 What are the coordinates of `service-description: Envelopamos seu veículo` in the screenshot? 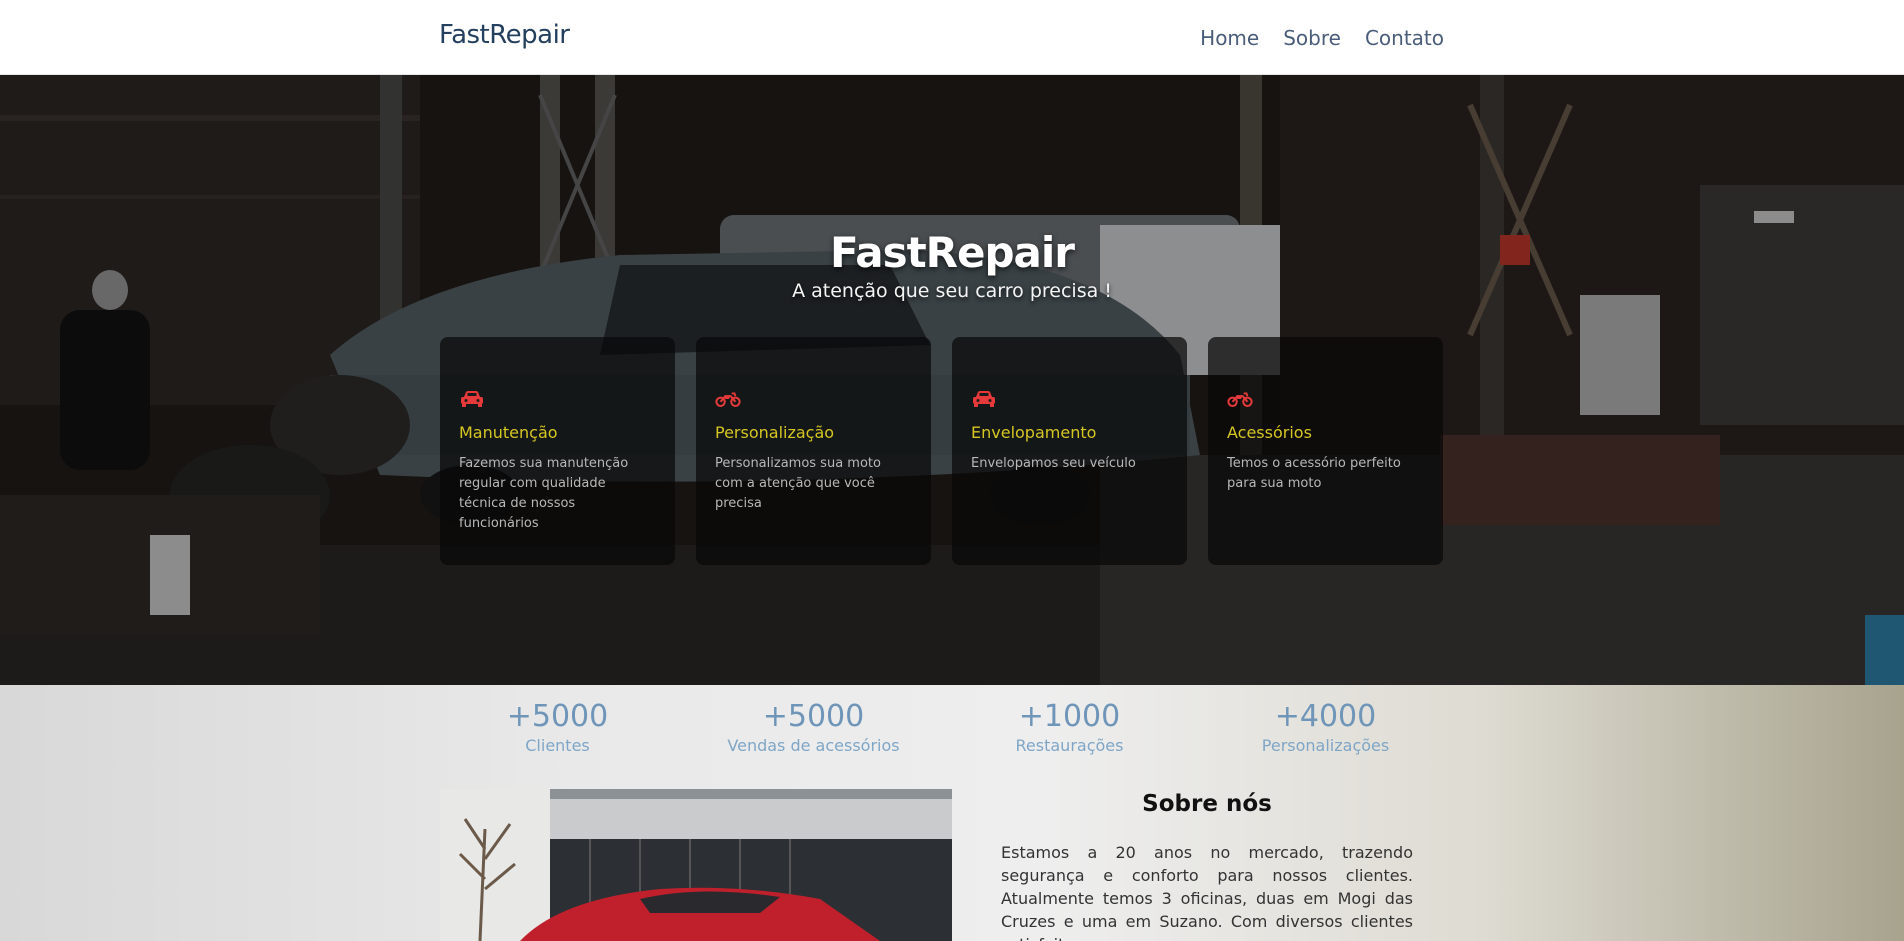 It's located at (1053, 463).